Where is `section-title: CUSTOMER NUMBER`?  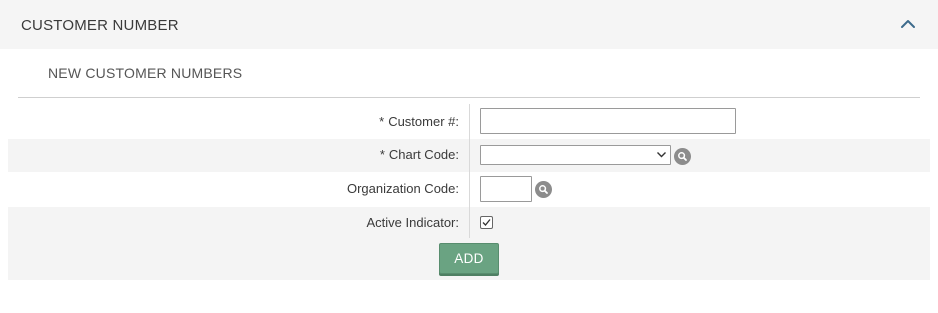
section-title: CUSTOMER NUMBER is located at coordinates (100, 25).